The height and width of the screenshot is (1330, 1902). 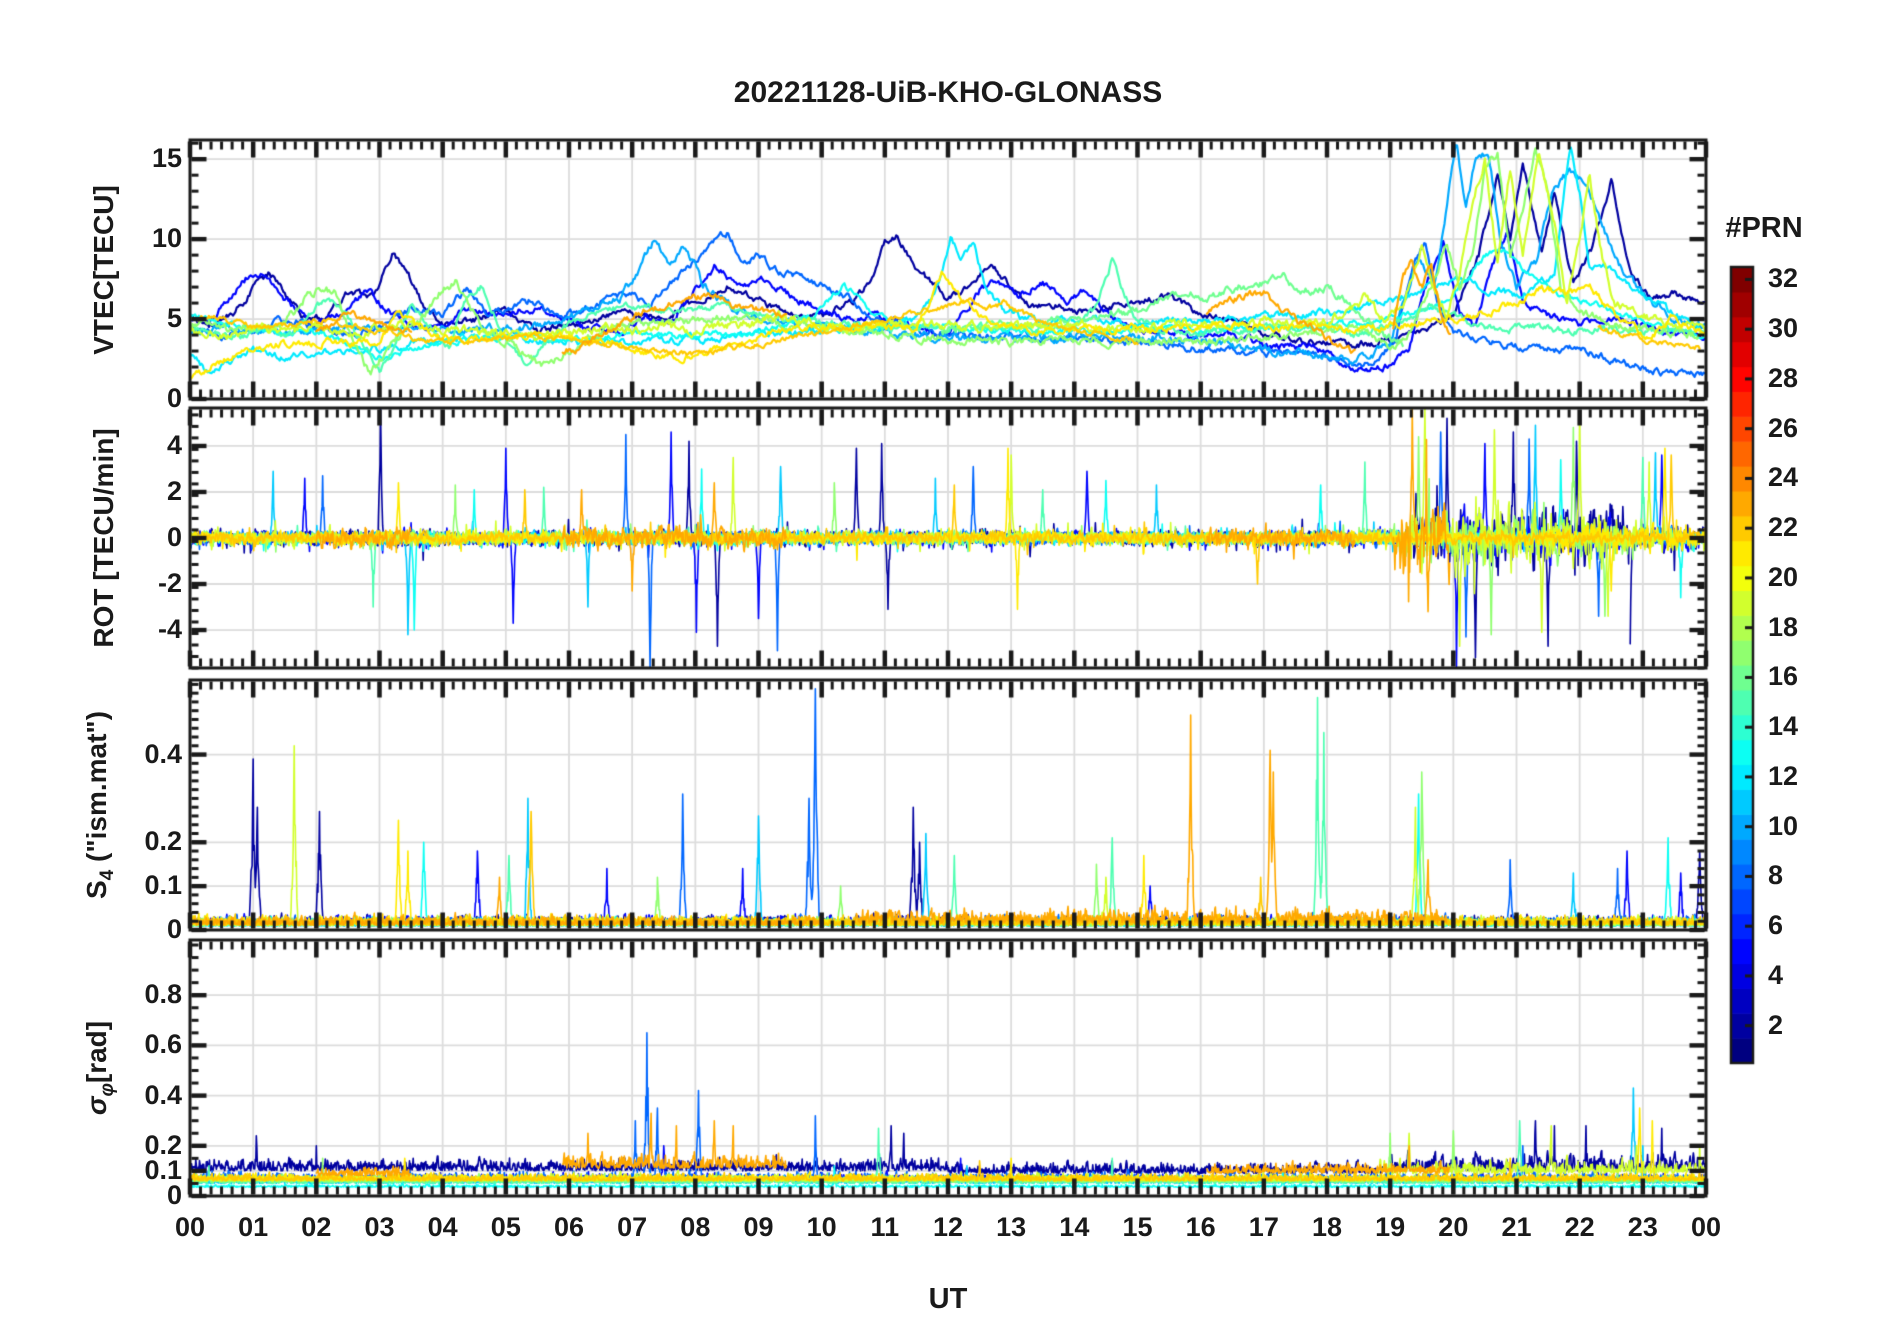 What do you see at coordinates (1783, 278) in the screenshot?
I see `colorbar-tick-label: 32` at bounding box center [1783, 278].